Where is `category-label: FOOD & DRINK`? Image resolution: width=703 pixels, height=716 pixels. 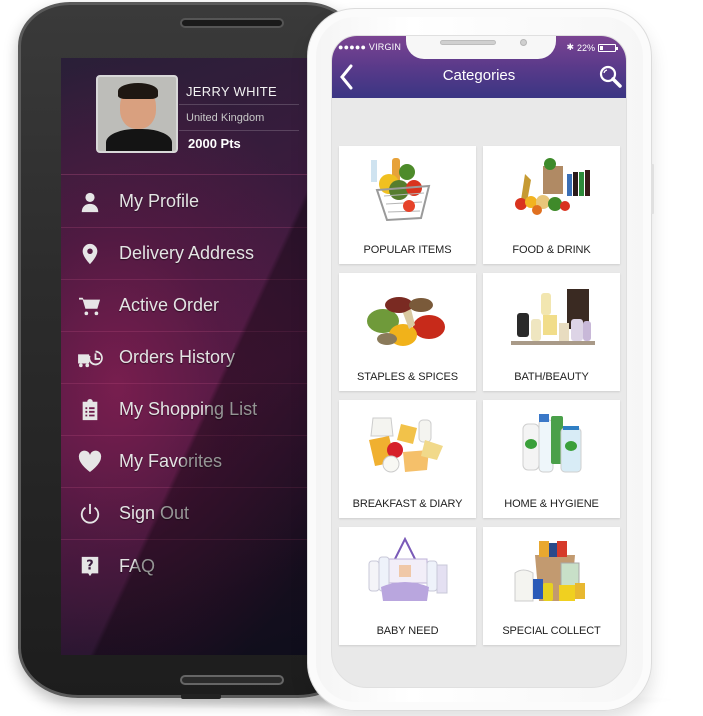 category-label: FOOD & DRINK is located at coordinates (551, 250).